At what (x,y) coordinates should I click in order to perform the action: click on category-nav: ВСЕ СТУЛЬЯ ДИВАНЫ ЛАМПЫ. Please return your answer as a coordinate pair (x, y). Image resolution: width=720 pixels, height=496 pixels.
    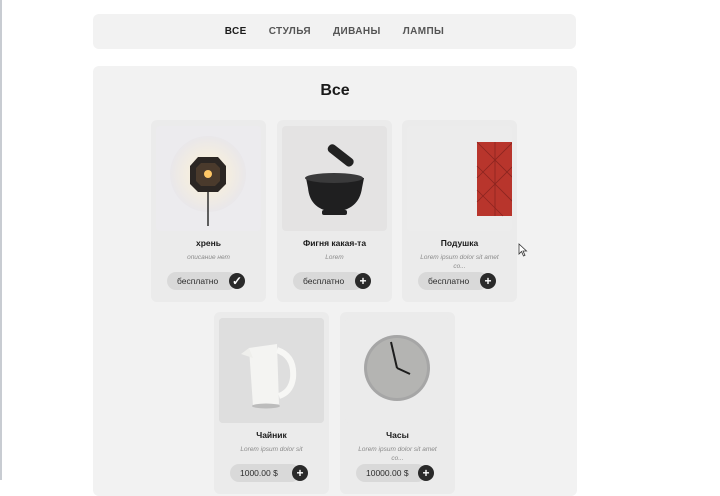
    Looking at the image, I should click on (334, 31).